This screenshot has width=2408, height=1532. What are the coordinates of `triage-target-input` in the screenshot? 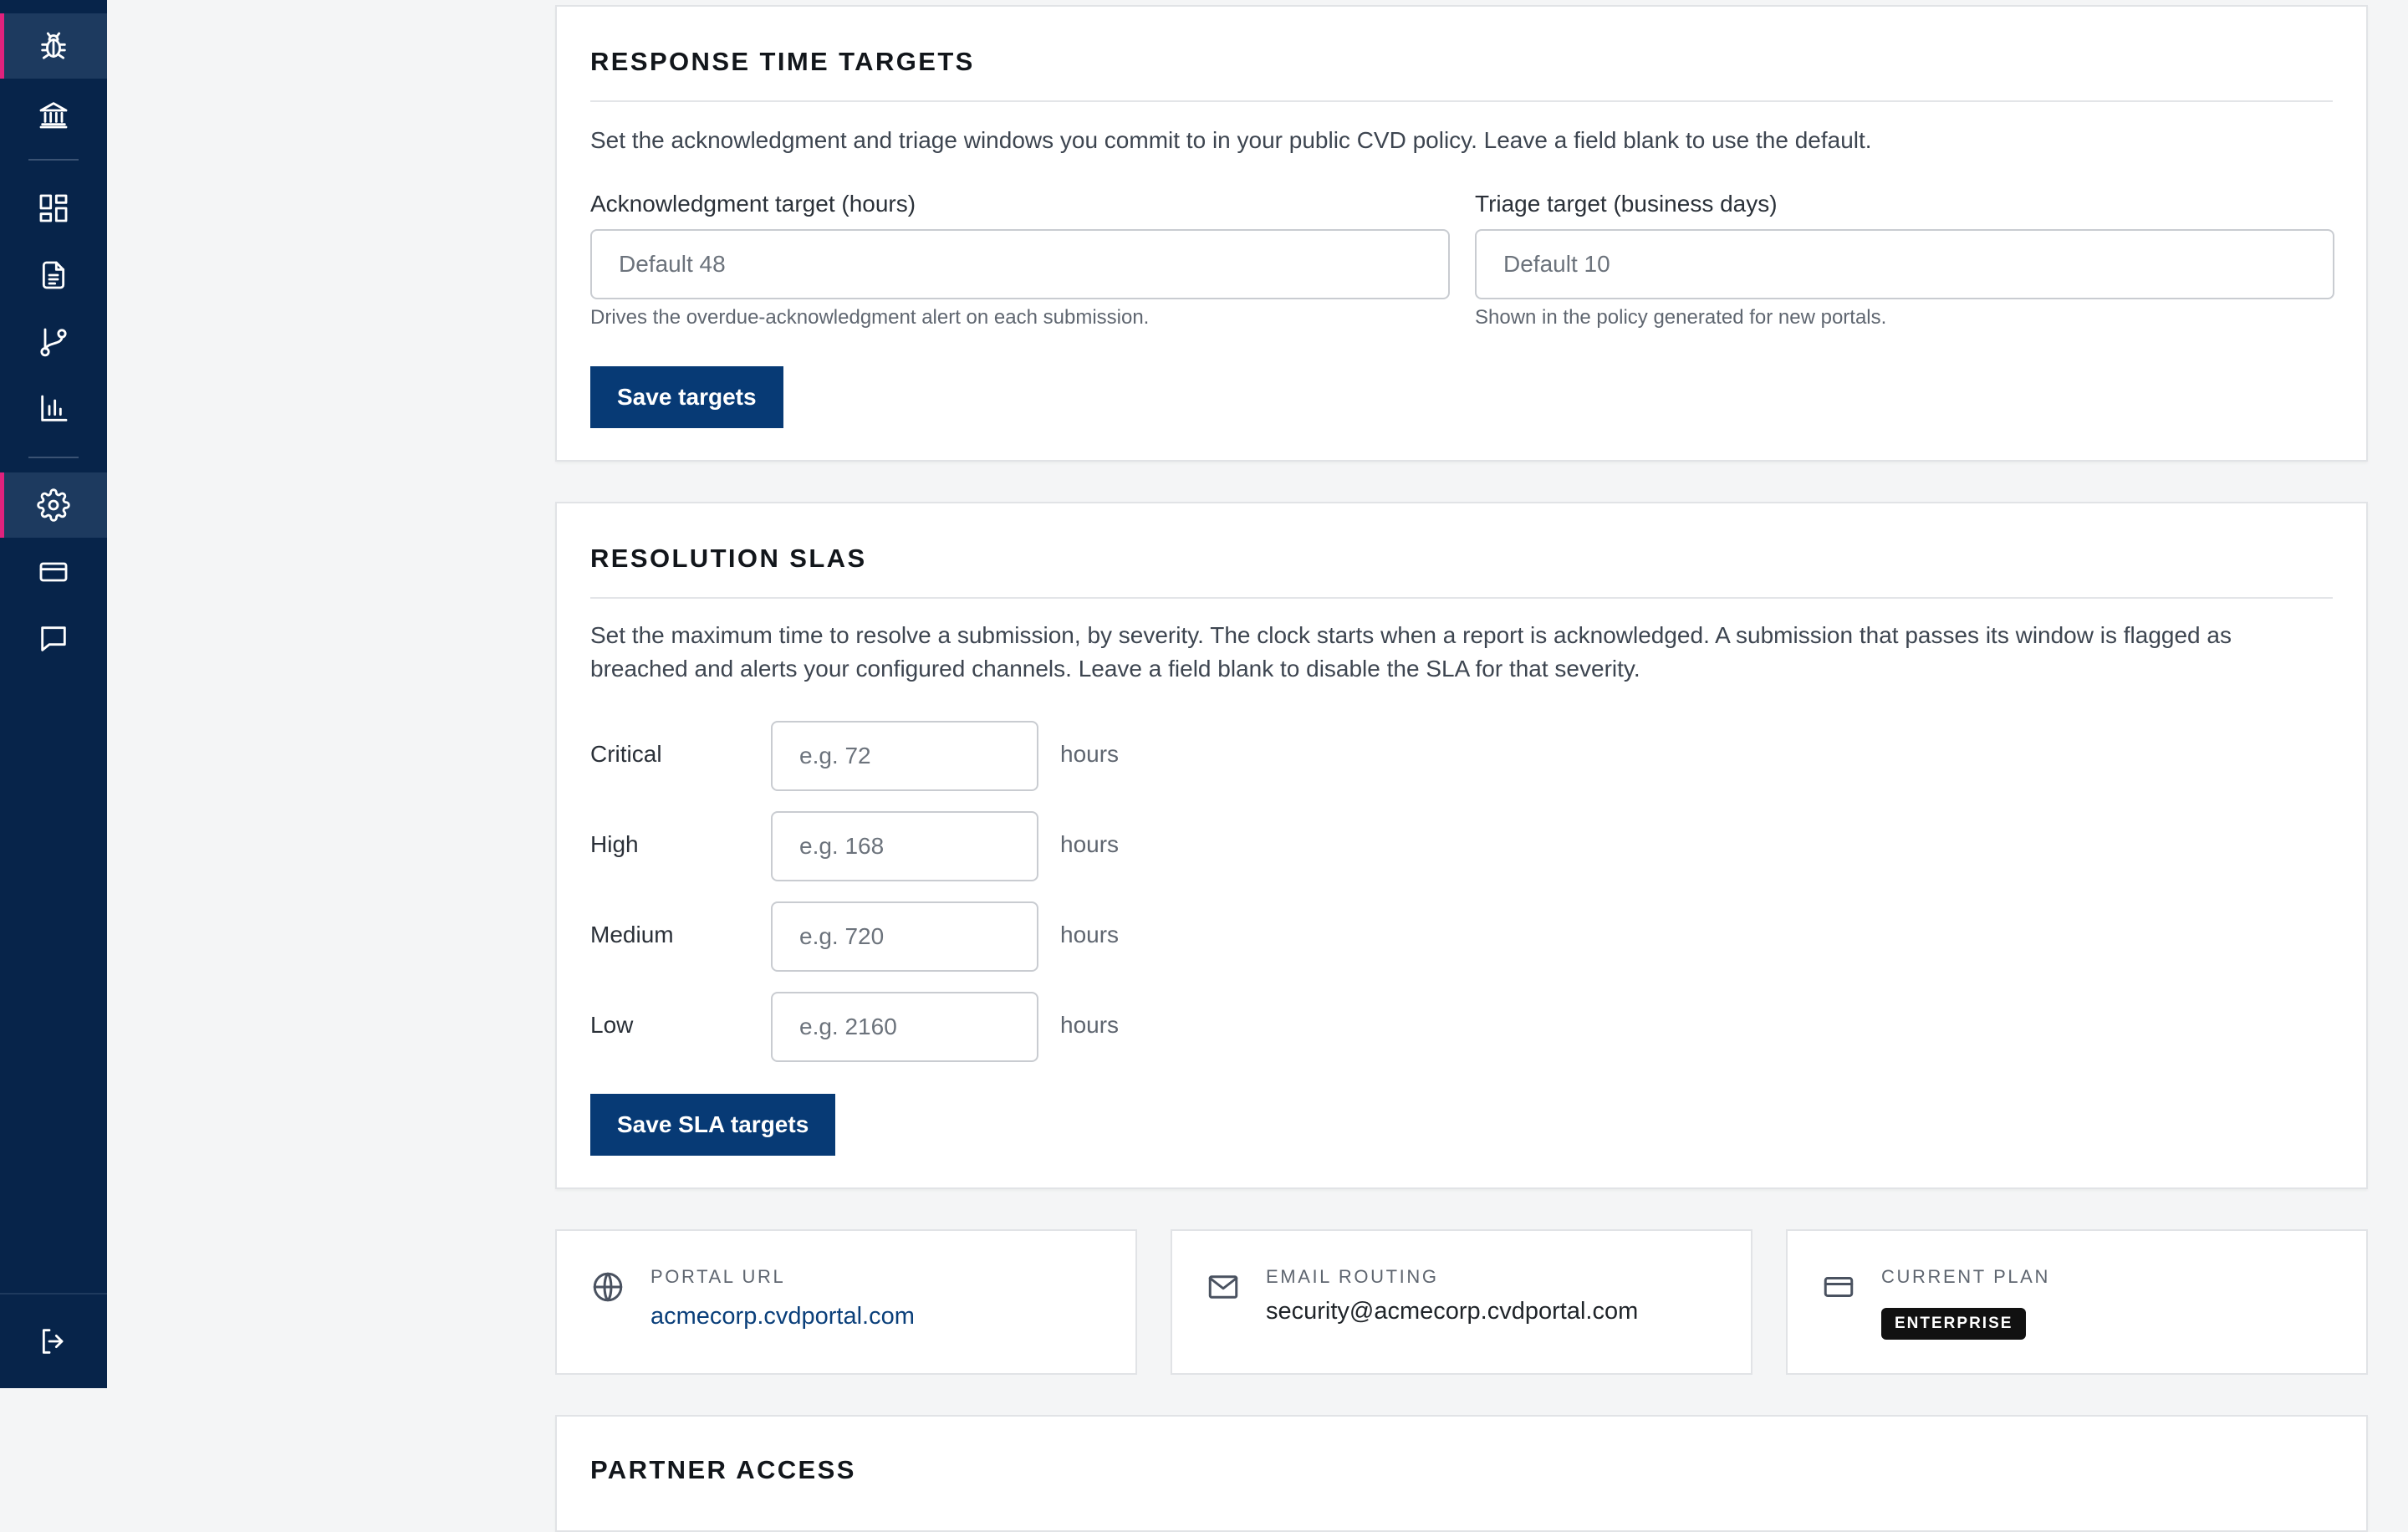 It's located at (1904, 264).